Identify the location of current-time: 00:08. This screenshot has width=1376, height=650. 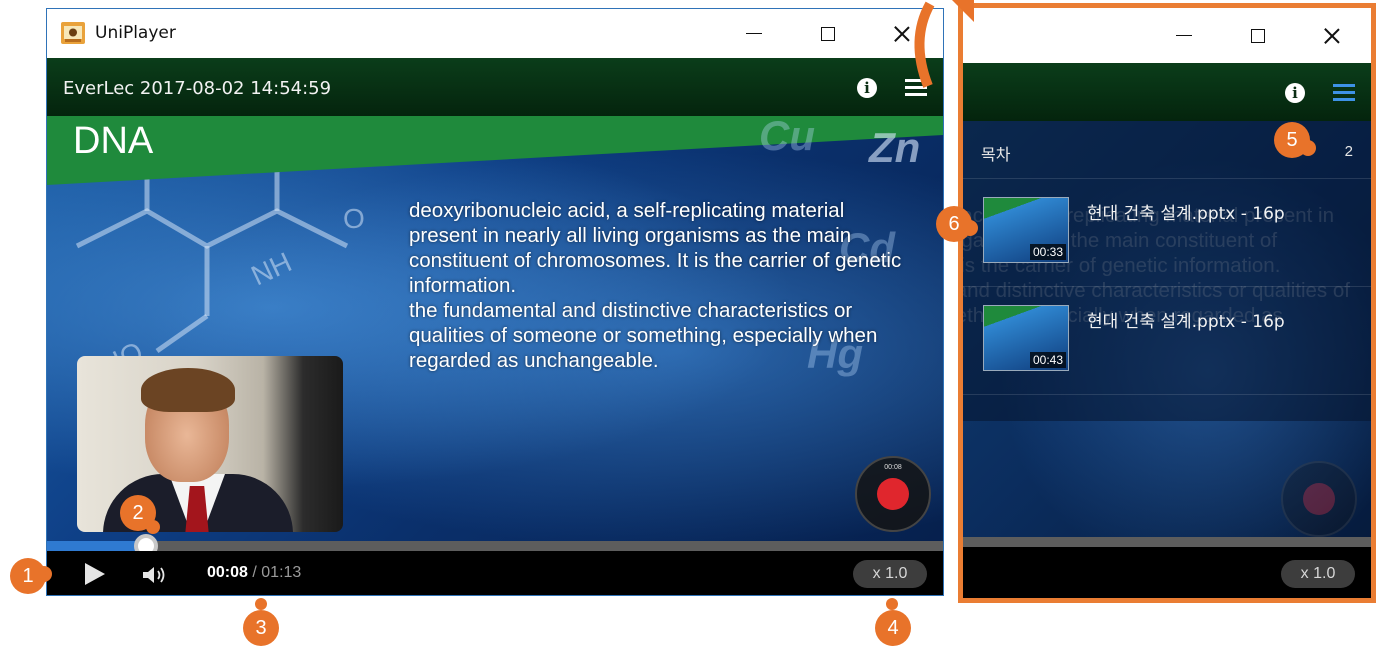
(227, 572).